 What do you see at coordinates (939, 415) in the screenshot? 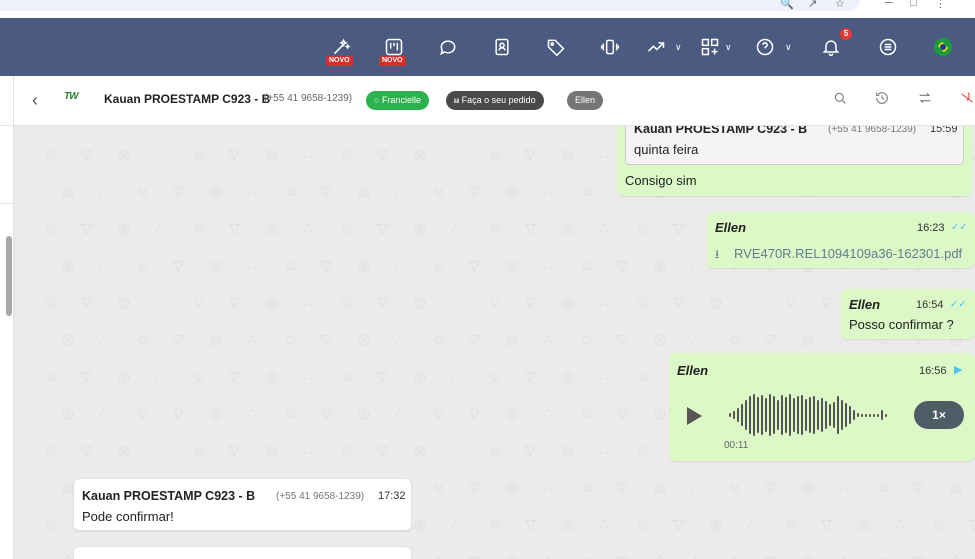
I see `playback-speed-button: 1×` at bounding box center [939, 415].